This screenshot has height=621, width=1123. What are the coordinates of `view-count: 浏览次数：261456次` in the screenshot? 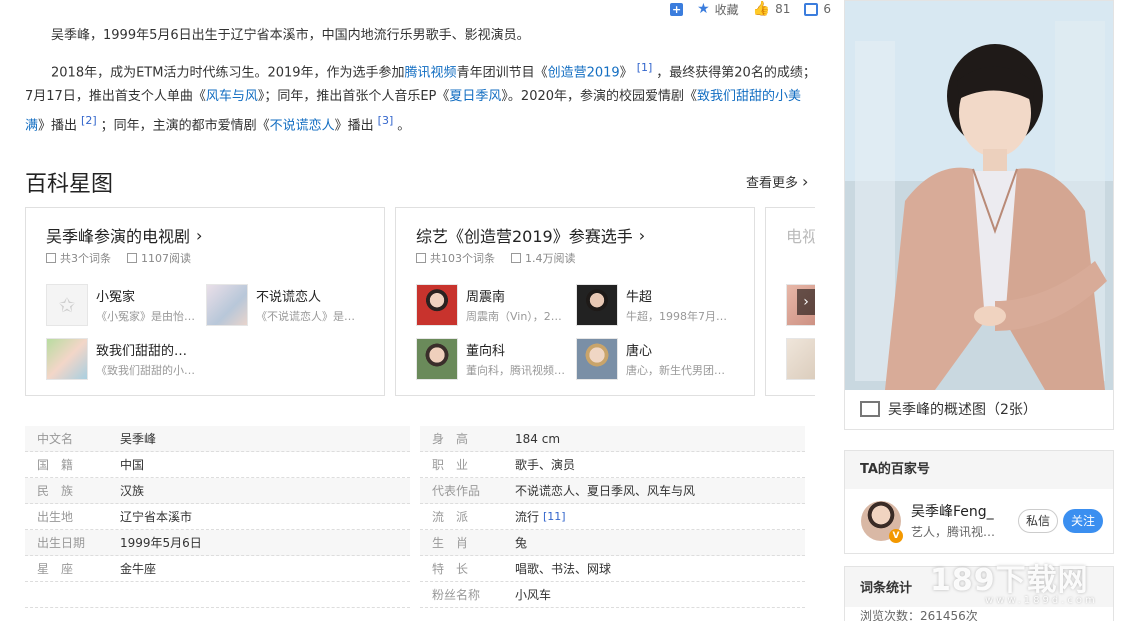 It's located at (919, 615).